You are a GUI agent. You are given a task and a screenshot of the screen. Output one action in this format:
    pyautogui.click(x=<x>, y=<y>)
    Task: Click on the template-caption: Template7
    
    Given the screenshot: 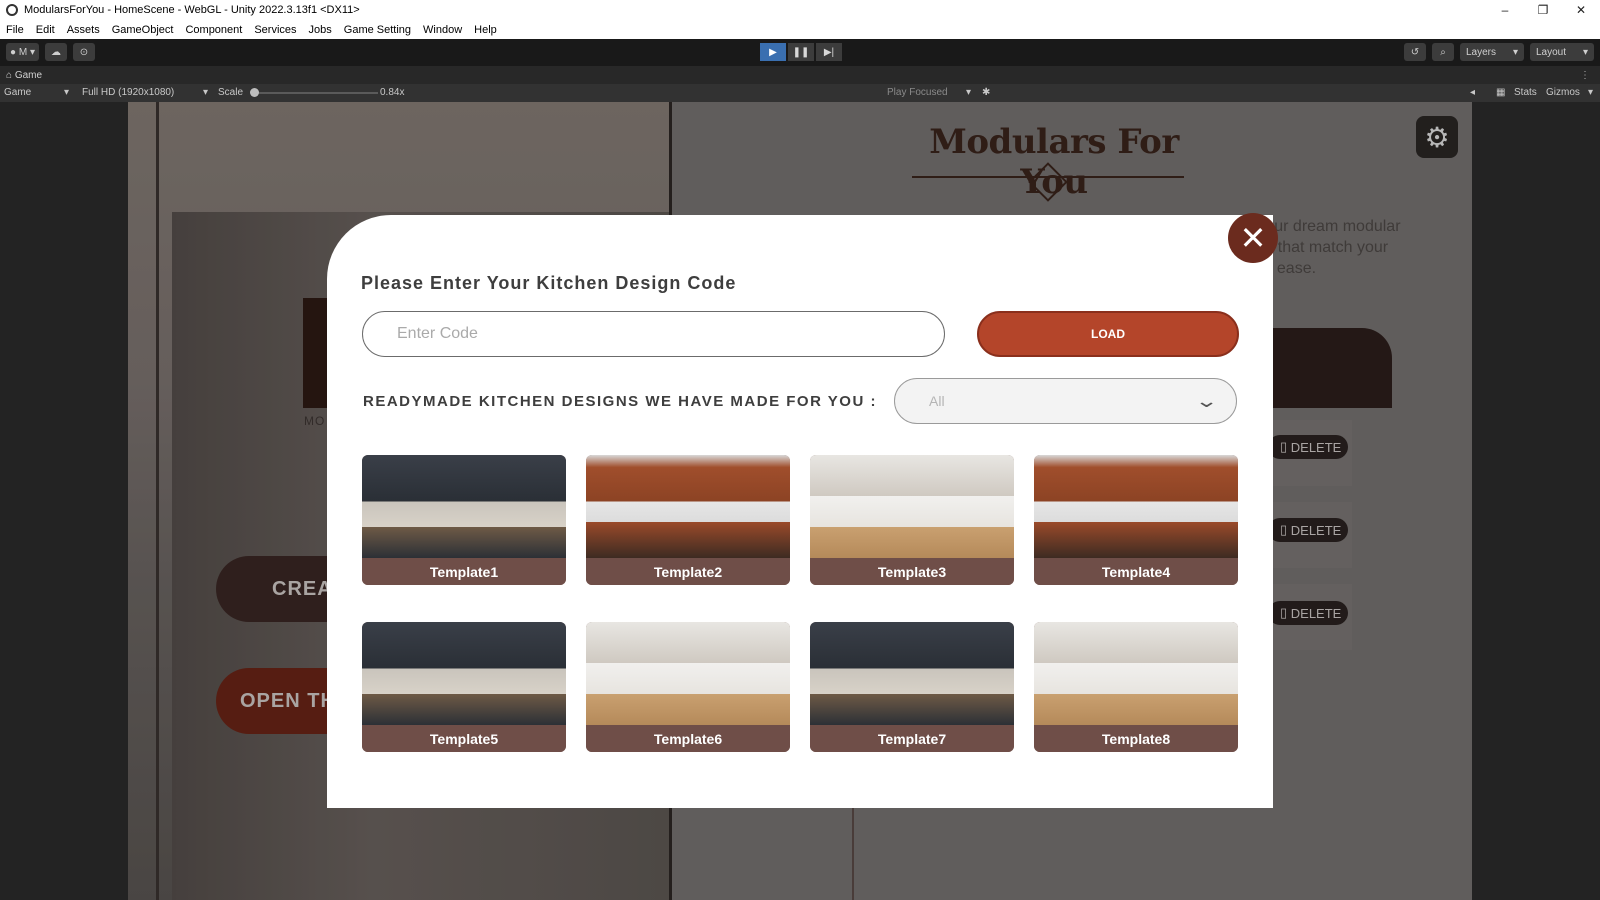 What is the action you would take?
    pyautogui.click(x=912, y=738)
    